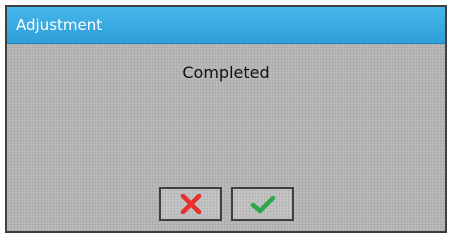 The image size is (455, 240). Describe the element at coordinates (226, 72) in the screenshot. I see `status-message: Completed` at that location.